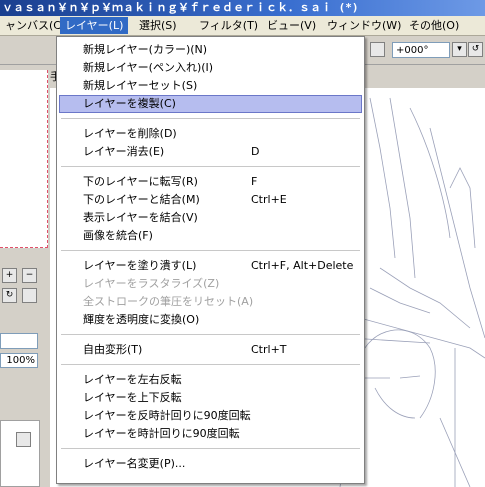 The image size is (485, 487). I want to click on menu-item-shortcut: D, so click(255, 151).